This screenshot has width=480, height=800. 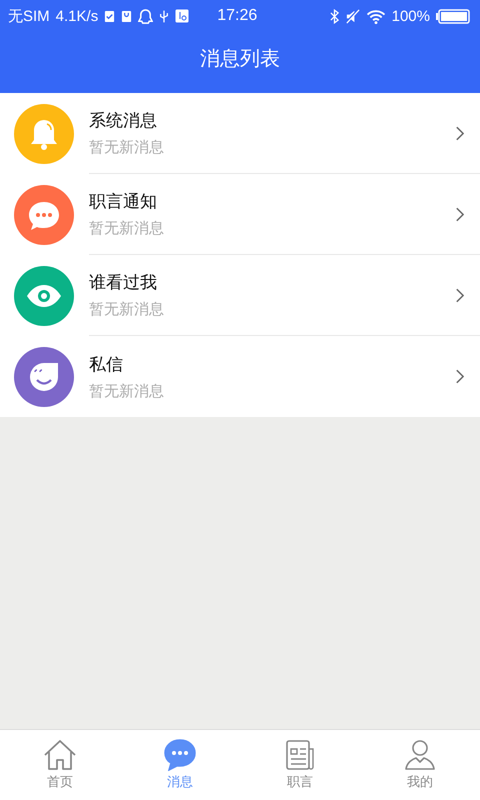 I want to click on chat-bubble-icon, so click(x=180, y=755).